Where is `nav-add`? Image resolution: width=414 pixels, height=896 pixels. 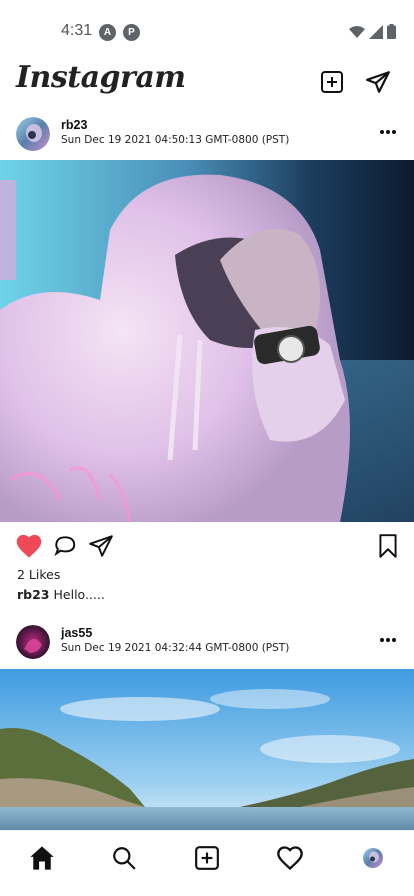
nav-add is located at coordinates (207, 858).